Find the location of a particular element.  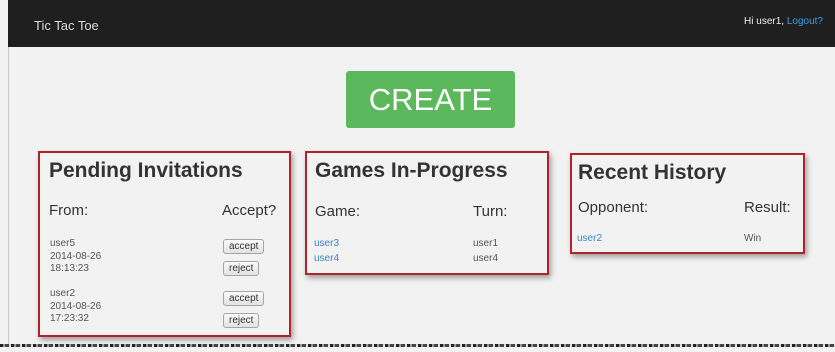

invitation-time: 18:13:23 is located at coordinates (69, 268).